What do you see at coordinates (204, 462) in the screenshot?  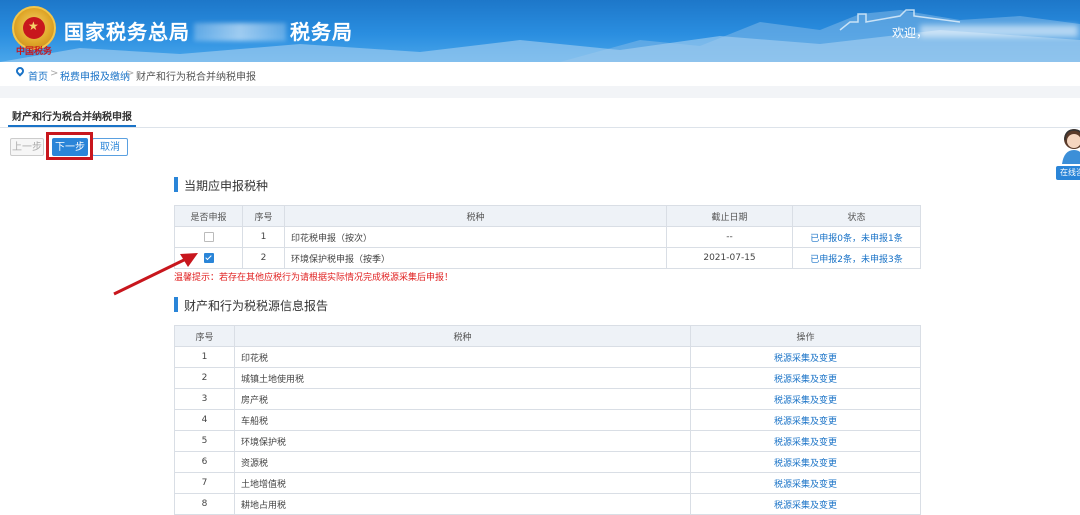 I see `row-number: 6` at bounding box center [204, 462].